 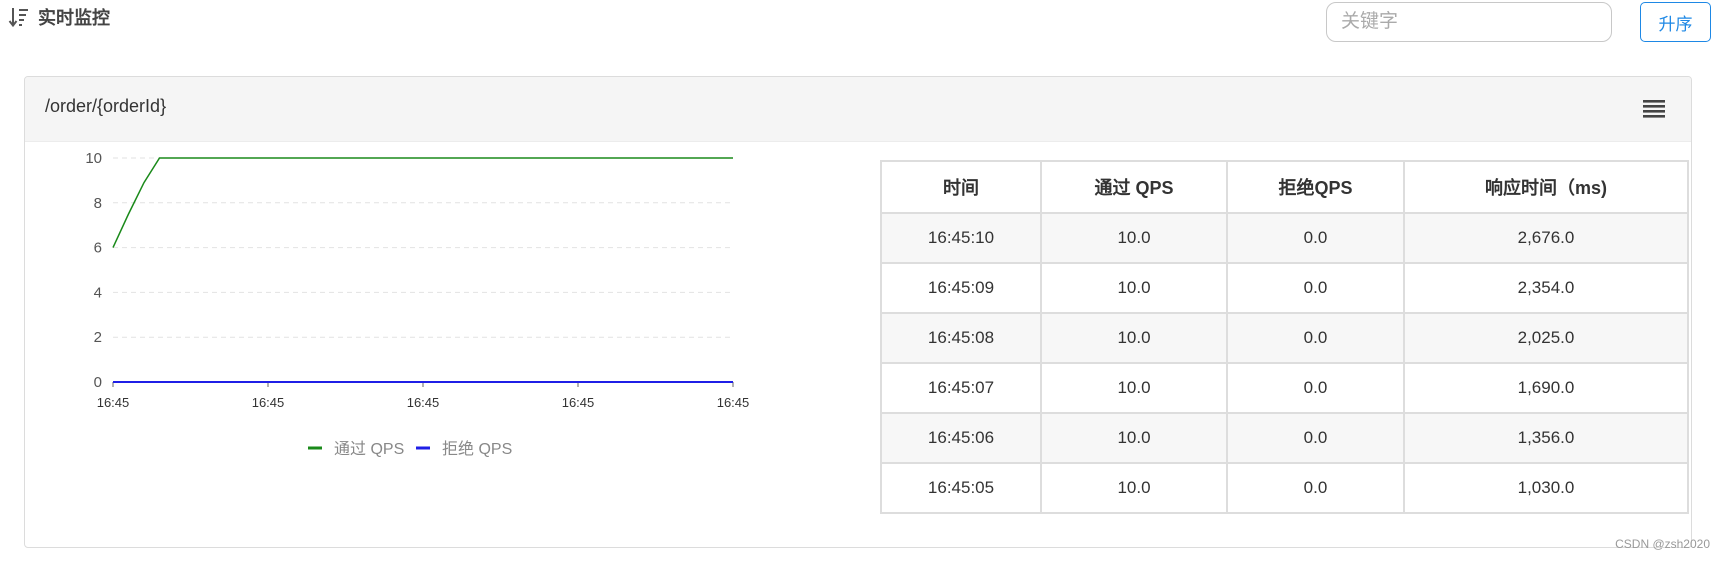 What do you see at coordinates (93, 158) in the screenshot?
I see `y-tick-label: 10` at bounding box center [93, 158].